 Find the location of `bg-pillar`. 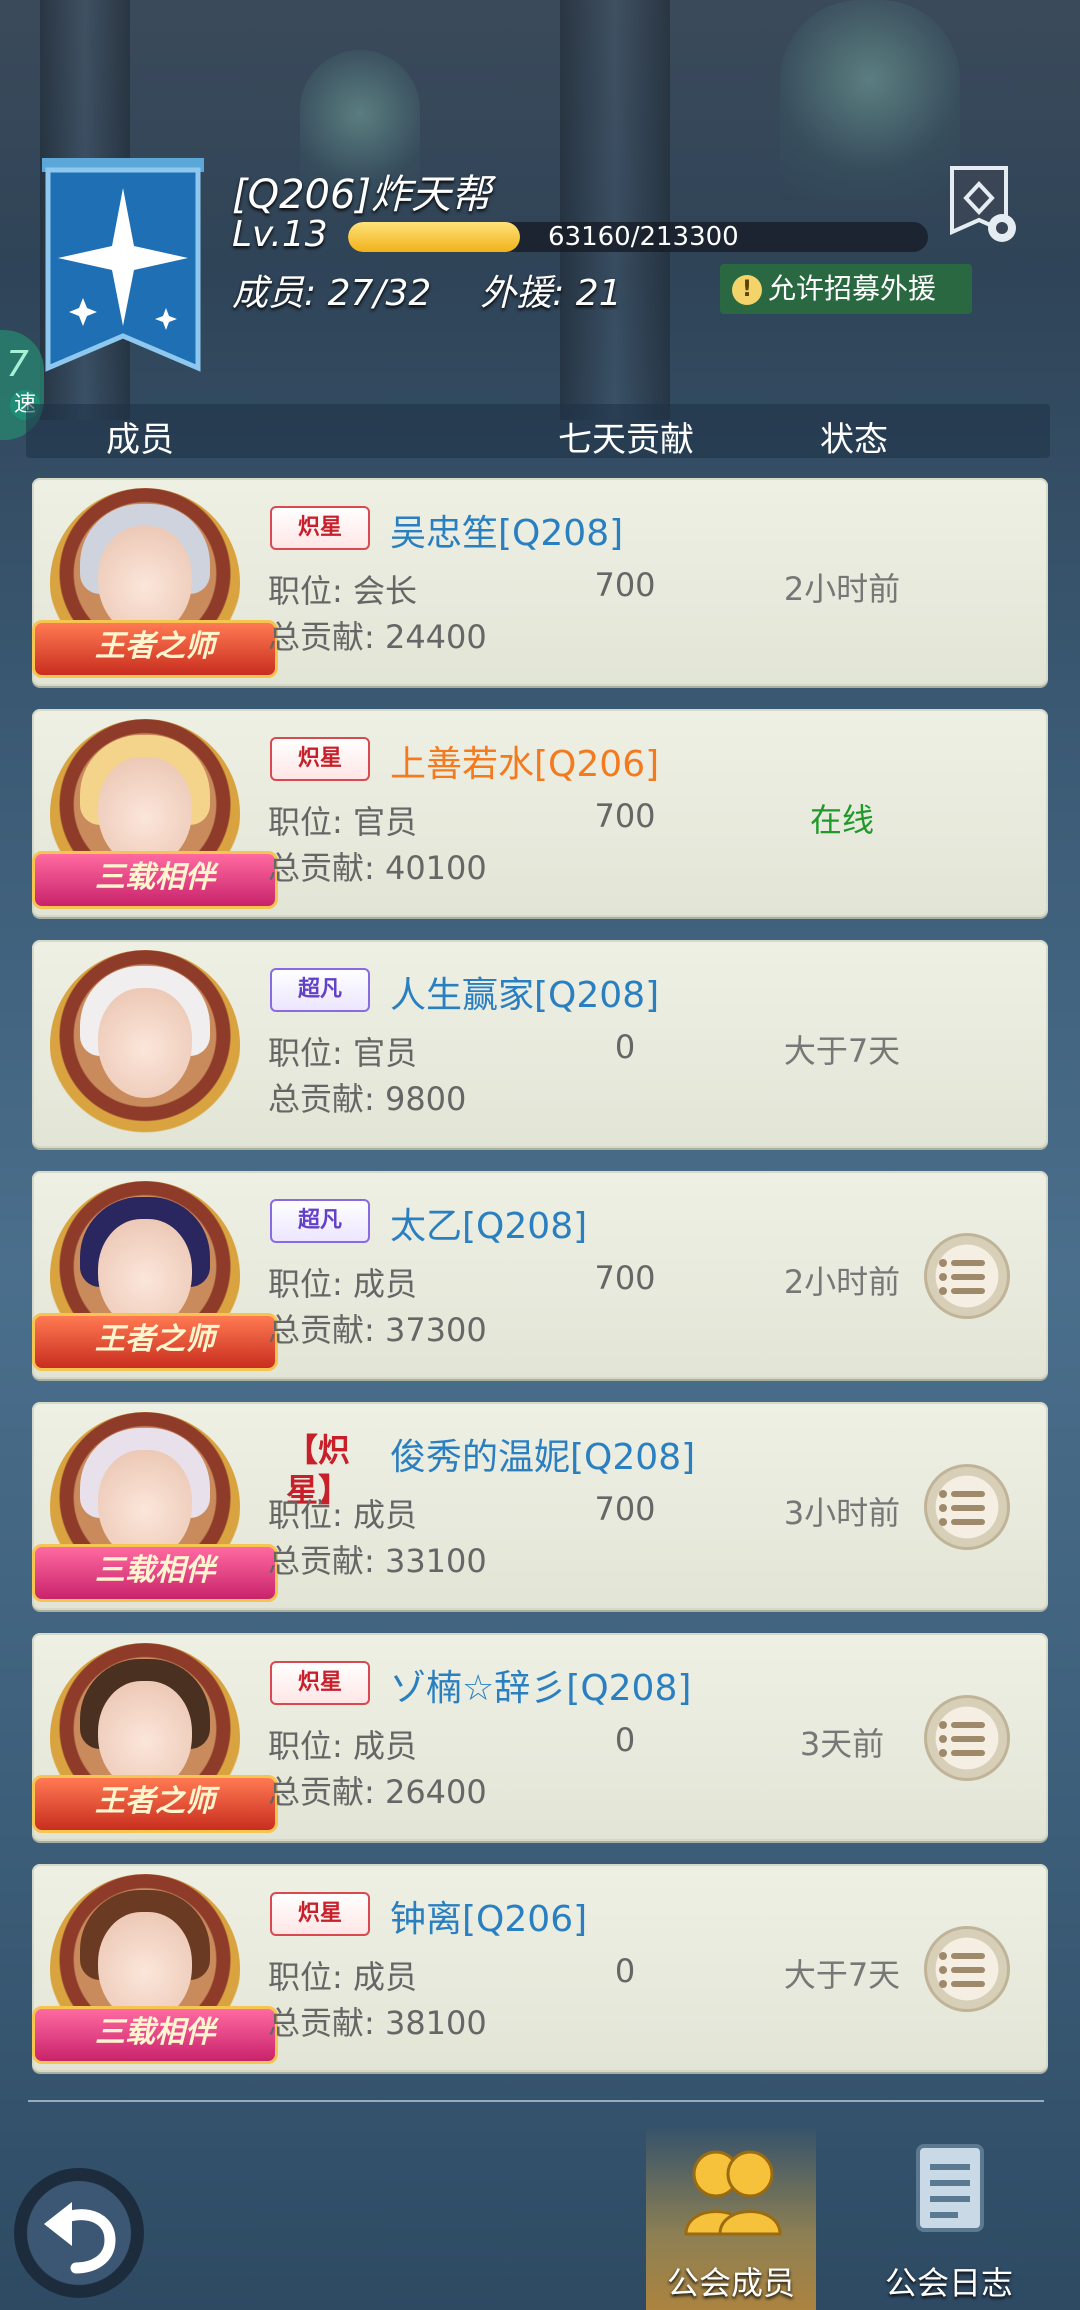

bg-pillar is located at coordinates (615, 210).